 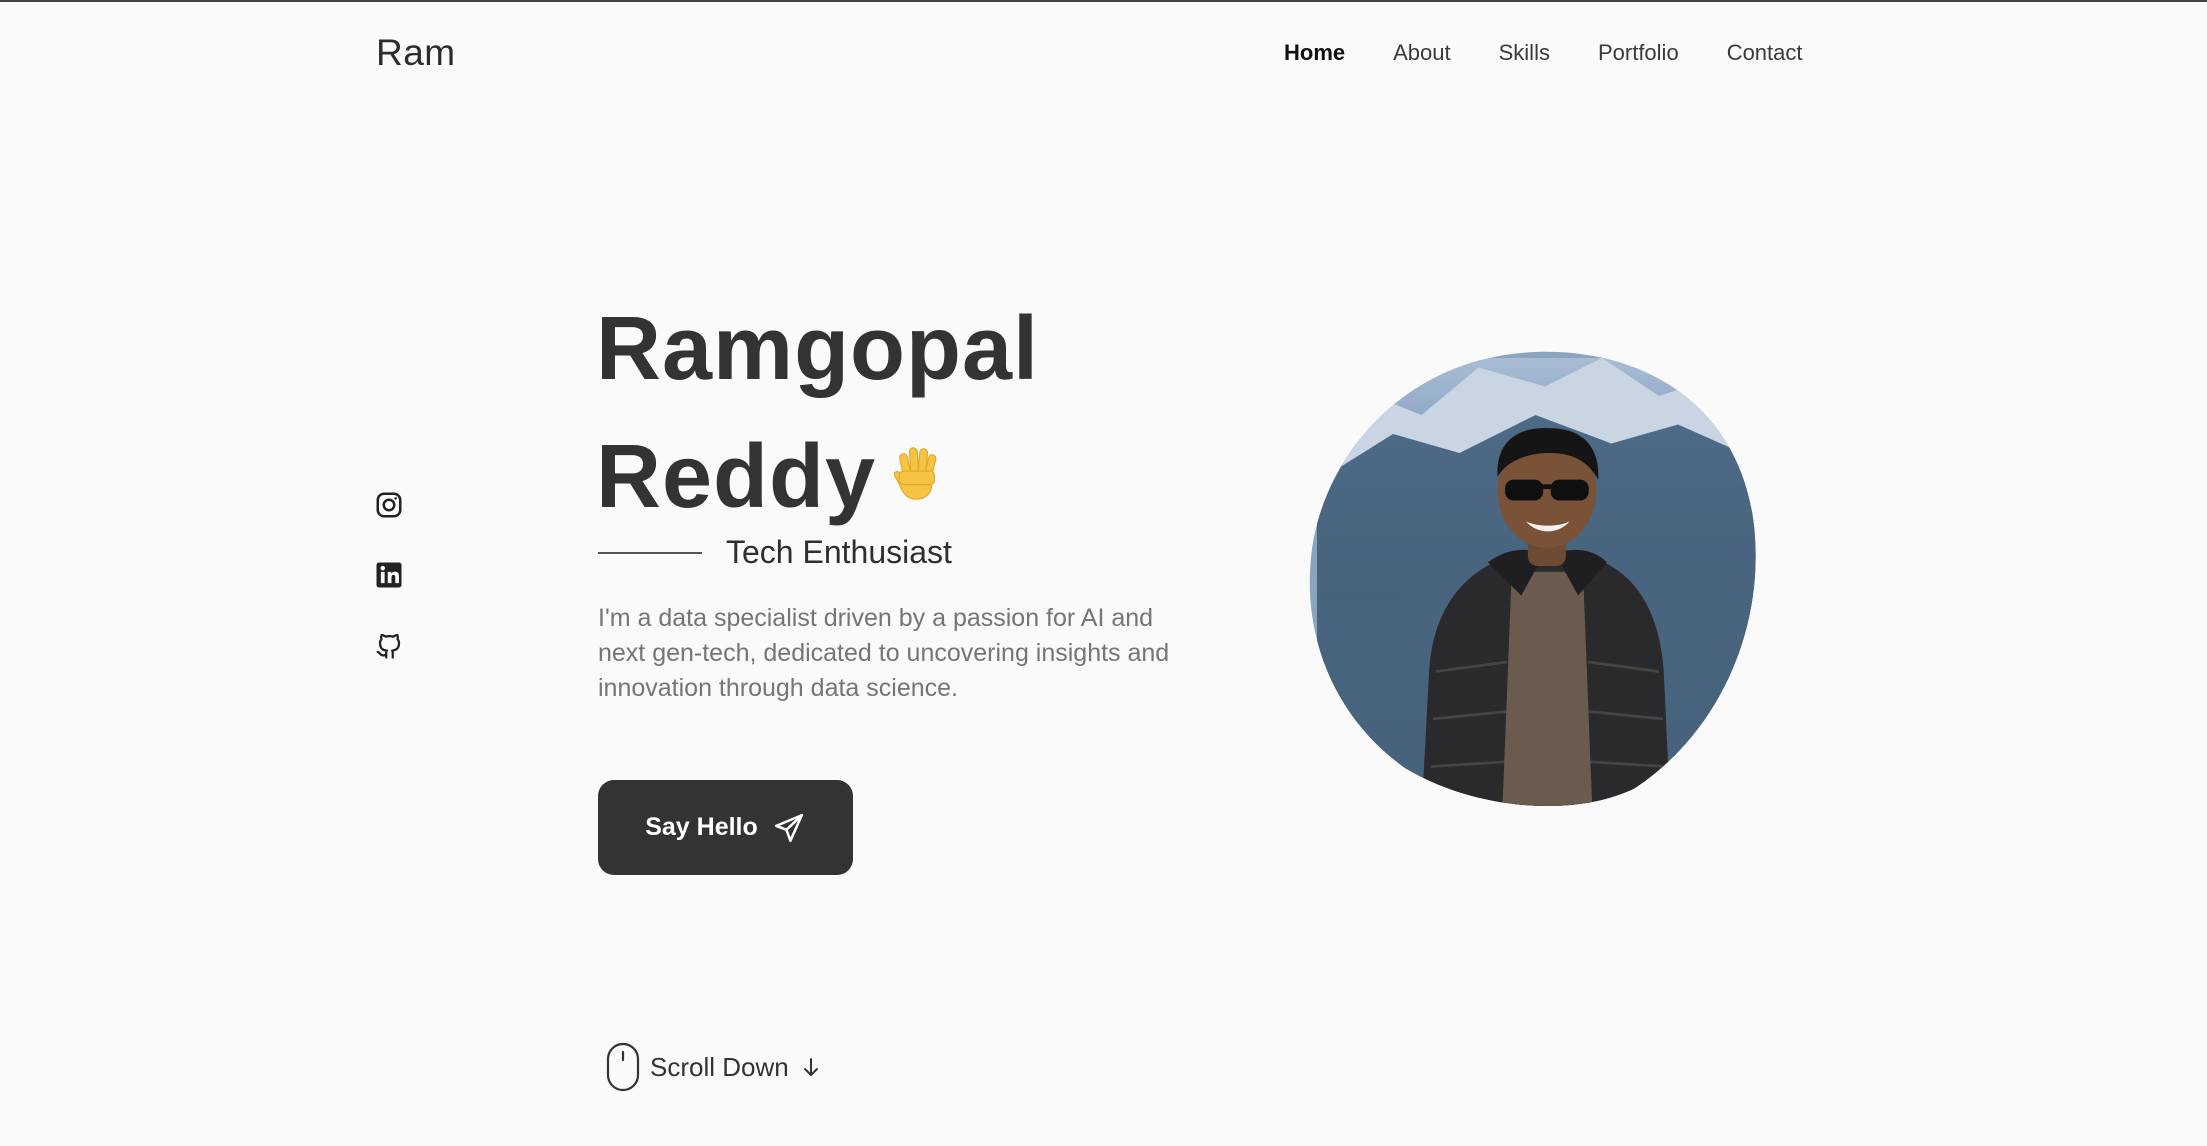 I want to click on nav-contact: Contact, so click(x=1765, y=53).